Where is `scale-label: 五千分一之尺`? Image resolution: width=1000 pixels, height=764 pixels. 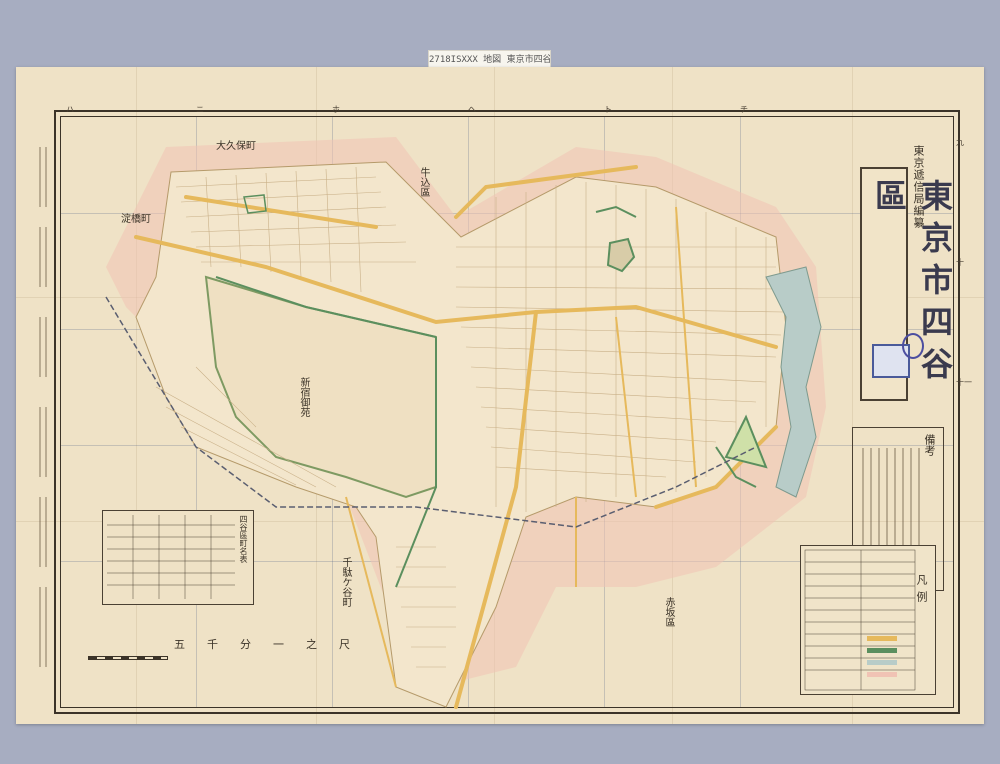
scale-label: 五千分一之尺 is located at coordinates (273, 644).